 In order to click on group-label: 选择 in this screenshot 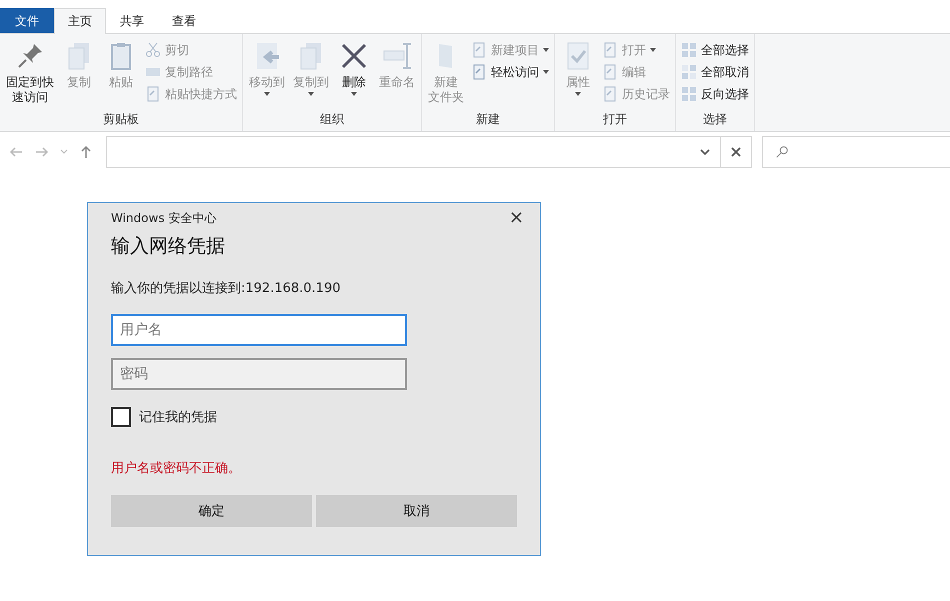, I will do `click(715, 119)`.